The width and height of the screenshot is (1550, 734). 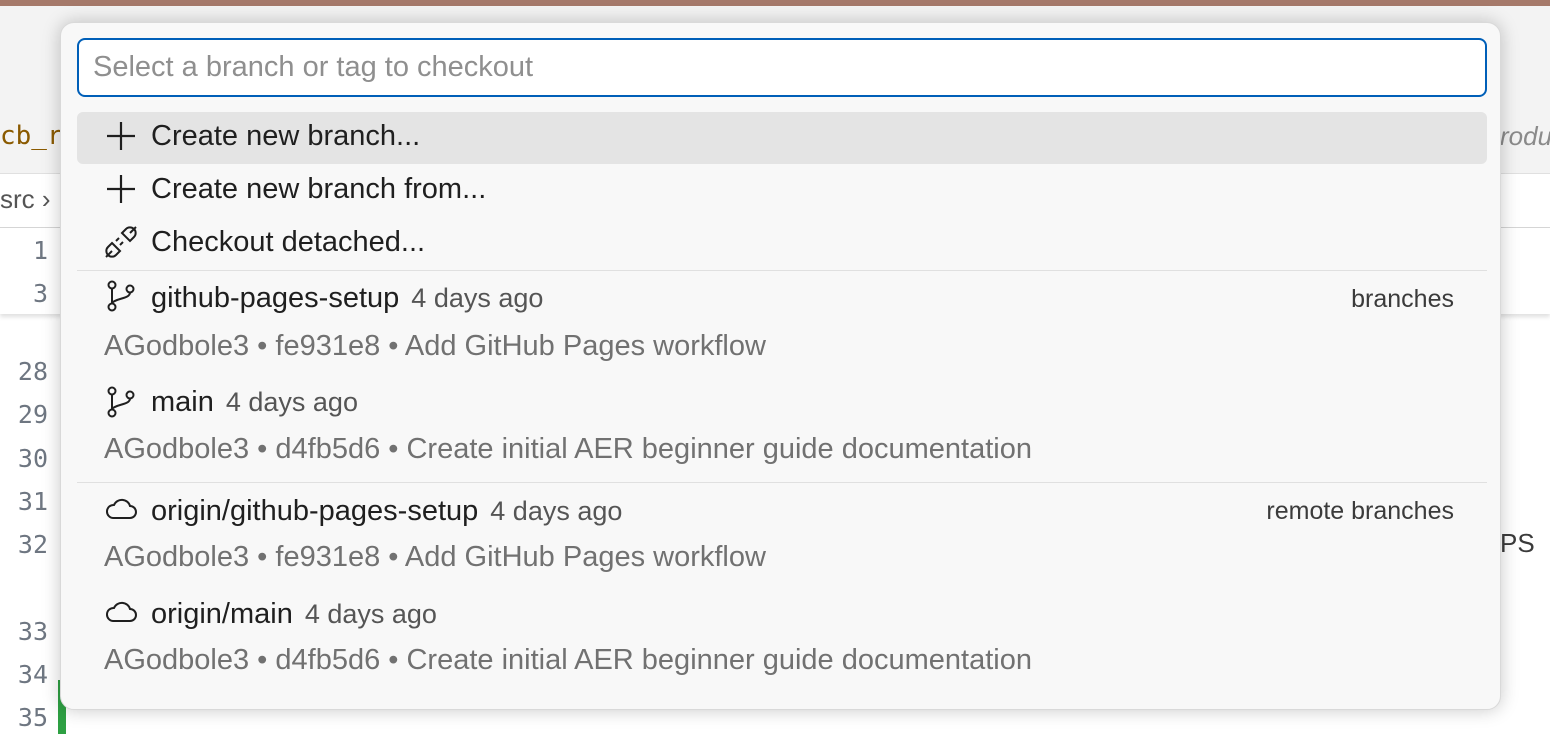 What do you see at coordinates (1360, 511) in the screenshot?
I see `group-label-remote-branches: remote branches` at bounding box center [1360, 511].